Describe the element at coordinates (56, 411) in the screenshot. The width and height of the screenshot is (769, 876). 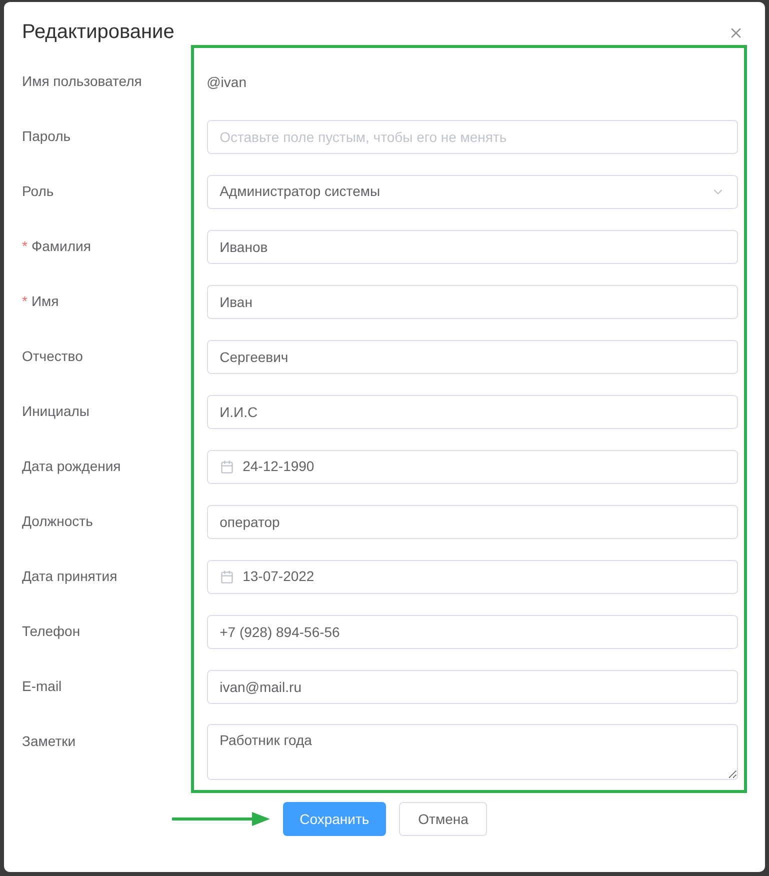
I see `field-label: Инициалы` at that location.